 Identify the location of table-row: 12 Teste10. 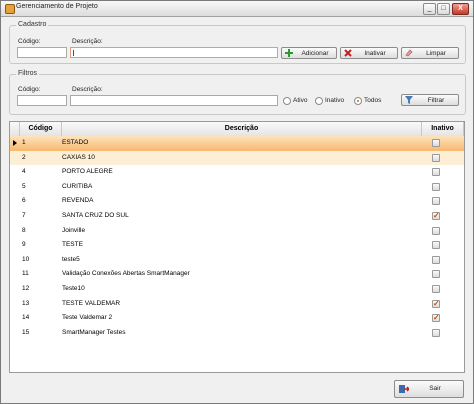
(237, 289).